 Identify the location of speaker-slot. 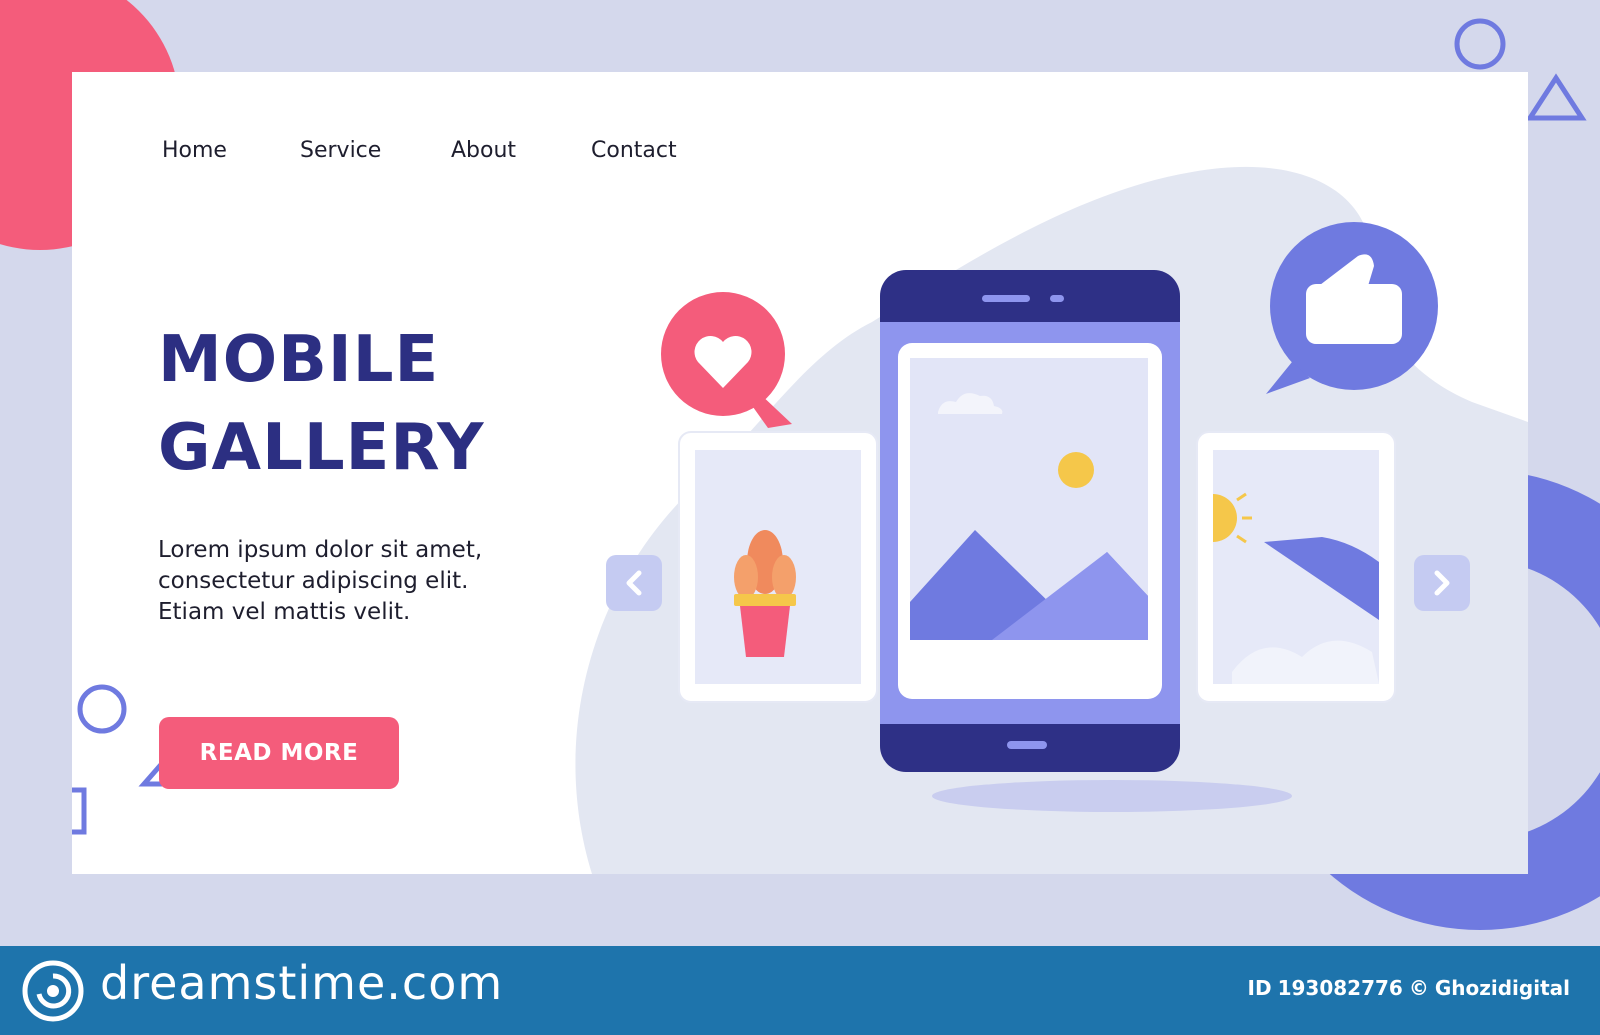
(1006, 298).